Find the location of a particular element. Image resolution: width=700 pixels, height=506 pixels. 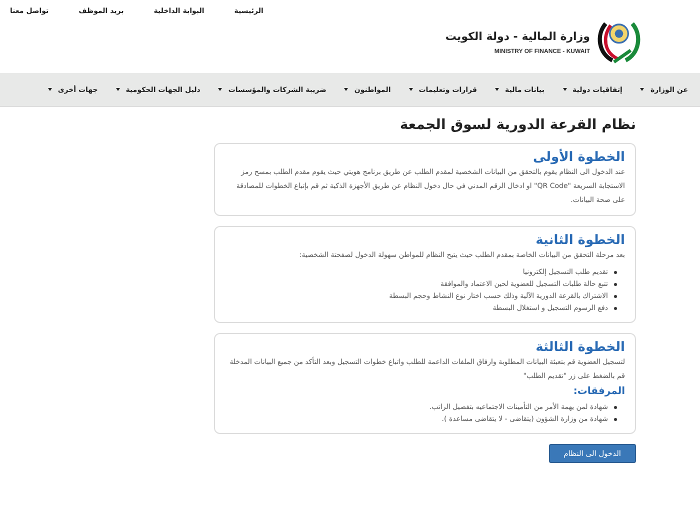

ministry-name: وزارة المالية - دولة الكويت is located at coordinates (517, 36).